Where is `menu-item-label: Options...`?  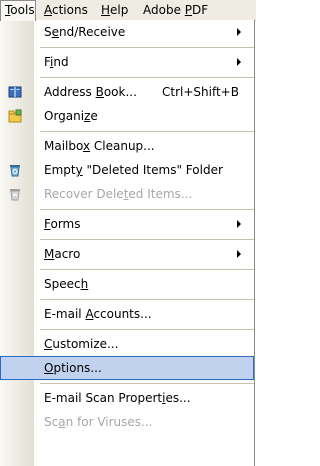
menu-item-label: Options... is located at coordinates (73, 368).